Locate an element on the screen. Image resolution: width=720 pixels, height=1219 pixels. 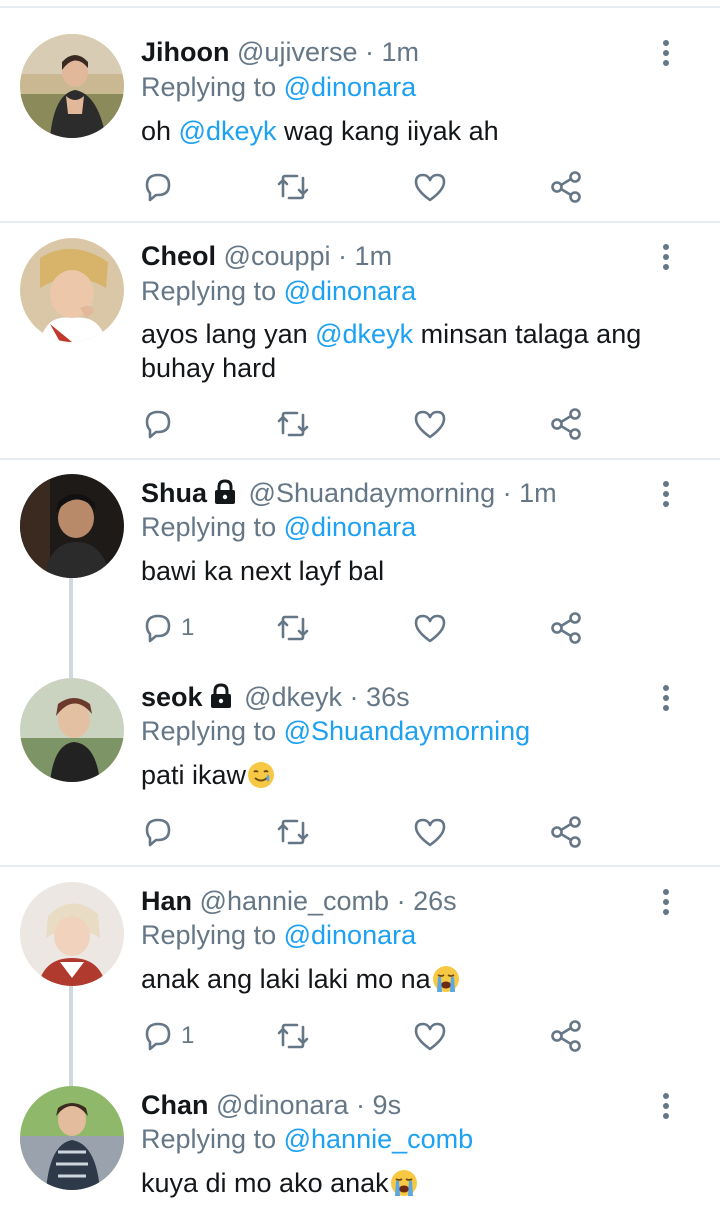
user-handle: @hannie_comb is located at coordinates (295, 901).